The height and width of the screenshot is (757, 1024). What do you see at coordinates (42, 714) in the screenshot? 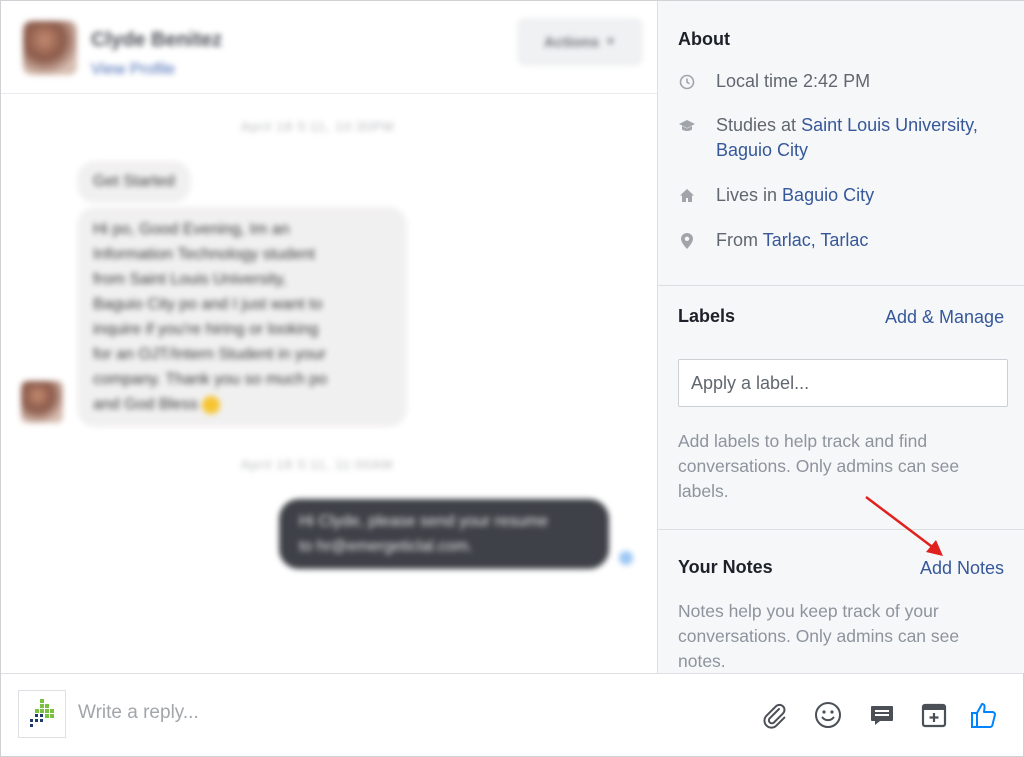
I see `page-logo` at bounding box center [42, 714].